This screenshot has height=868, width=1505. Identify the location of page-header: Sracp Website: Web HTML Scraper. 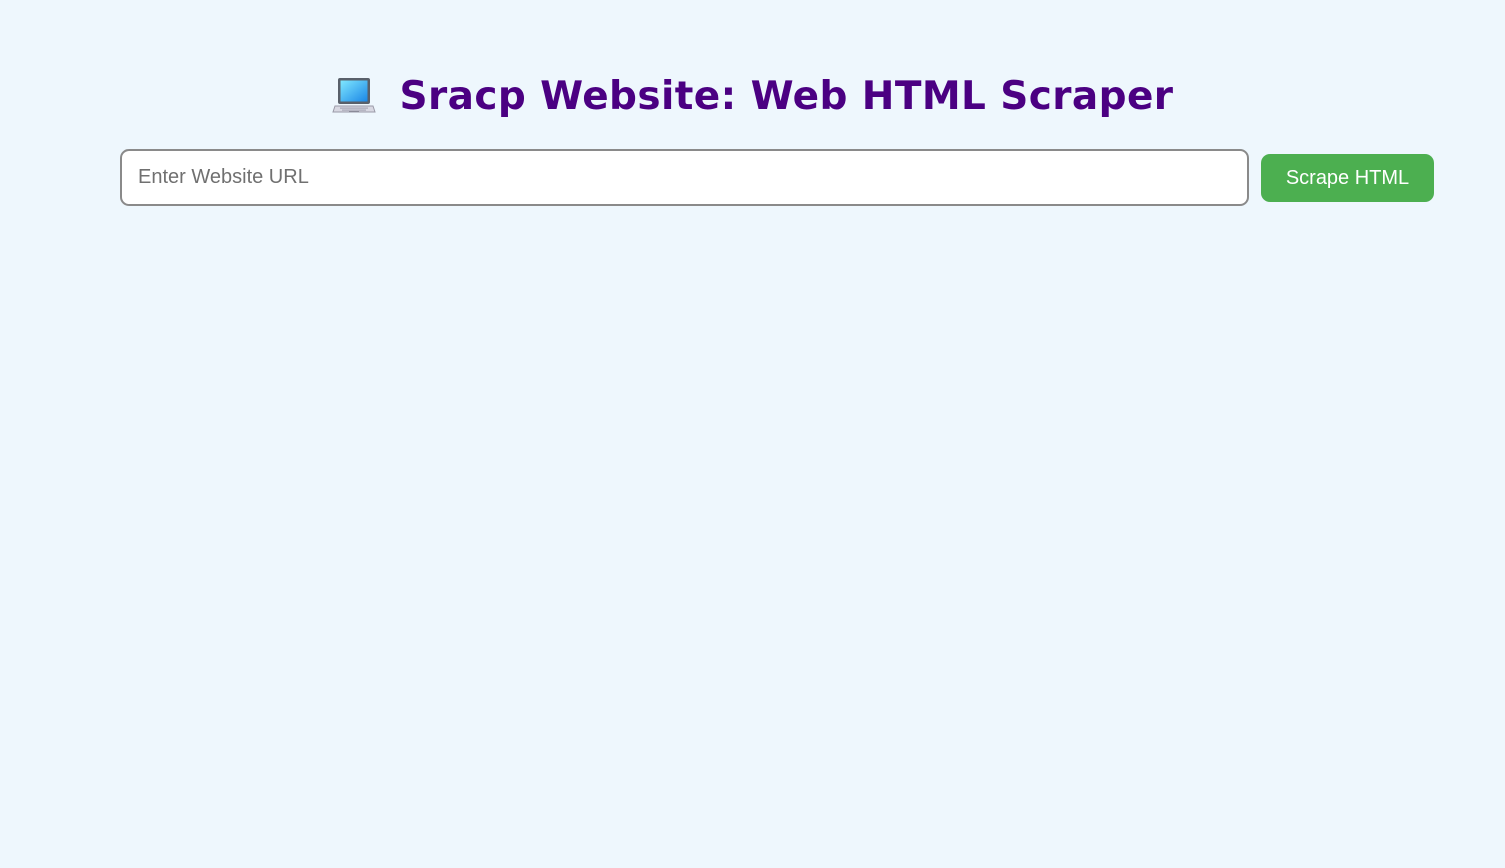
(752, 96).